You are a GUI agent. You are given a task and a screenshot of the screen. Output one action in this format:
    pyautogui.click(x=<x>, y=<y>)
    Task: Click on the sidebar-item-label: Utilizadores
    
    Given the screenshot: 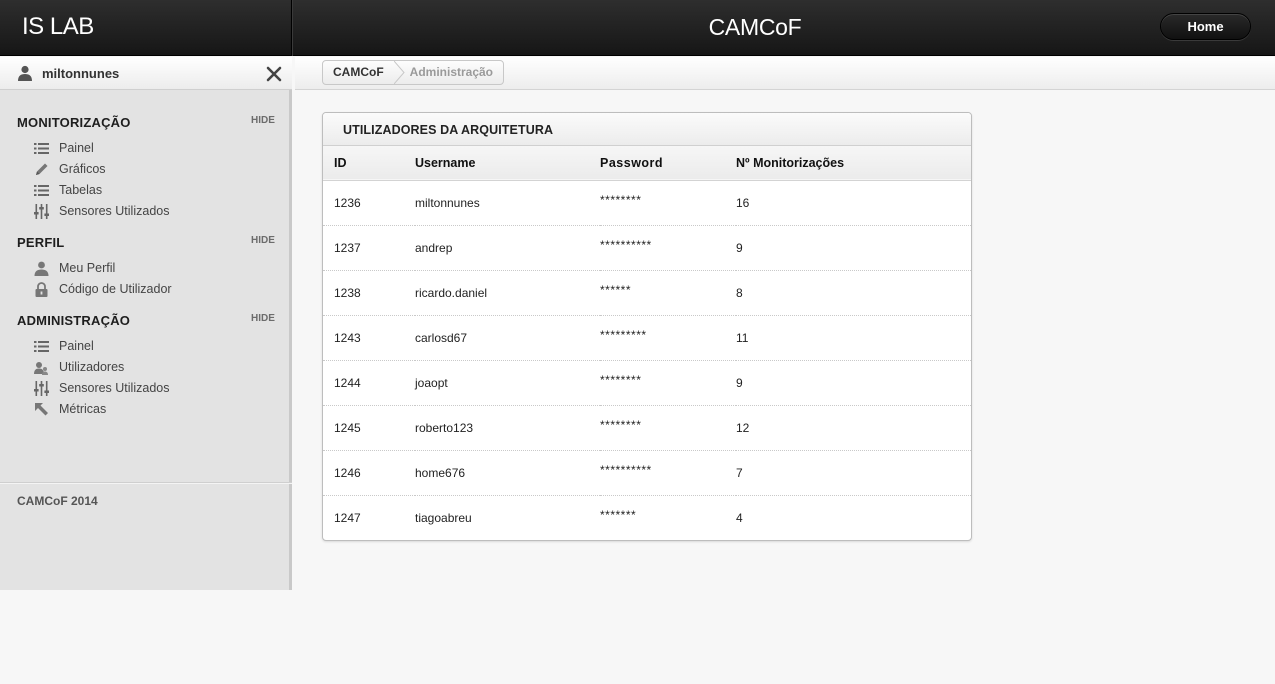 What is the action you would take?
    pyautogui.click(x=92, y=367)
    